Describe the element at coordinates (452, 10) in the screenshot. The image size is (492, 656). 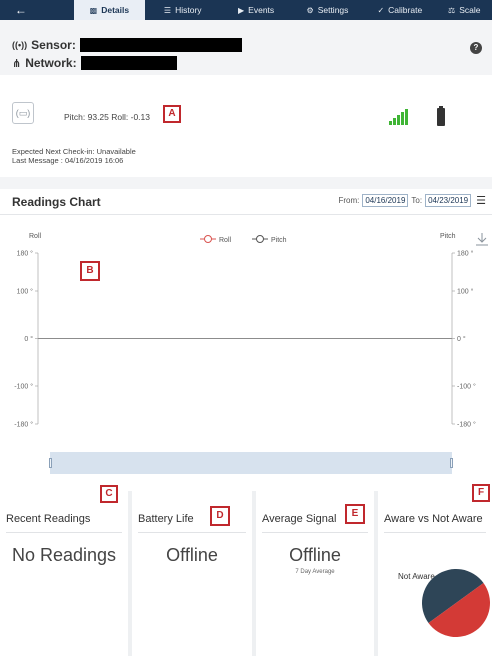
I see `scale-icon: ⚖` at that location.